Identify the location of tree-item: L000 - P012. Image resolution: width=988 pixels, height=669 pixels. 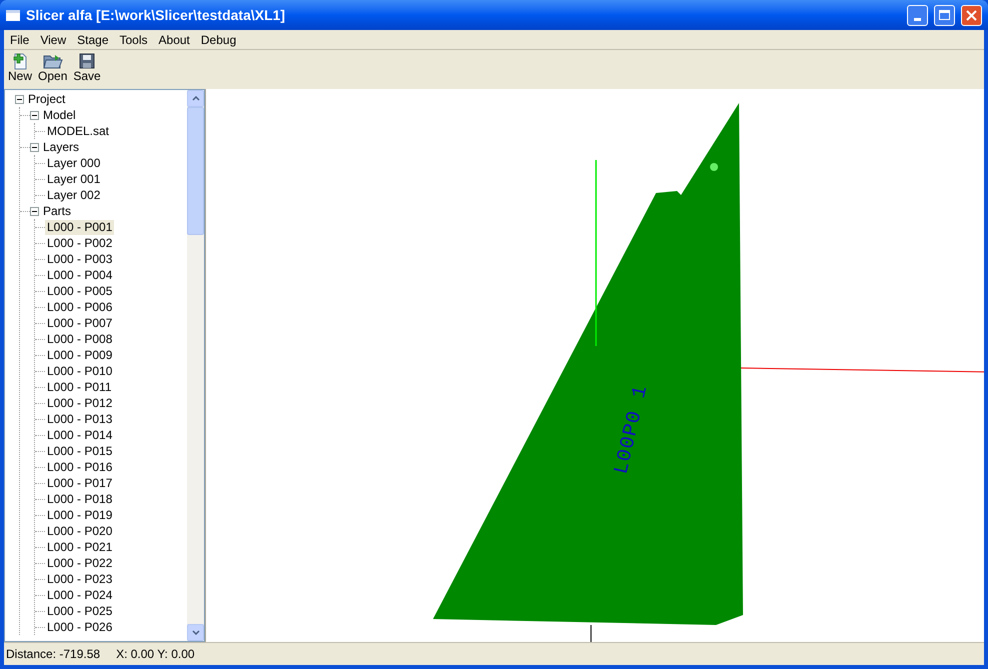
(79, 403).